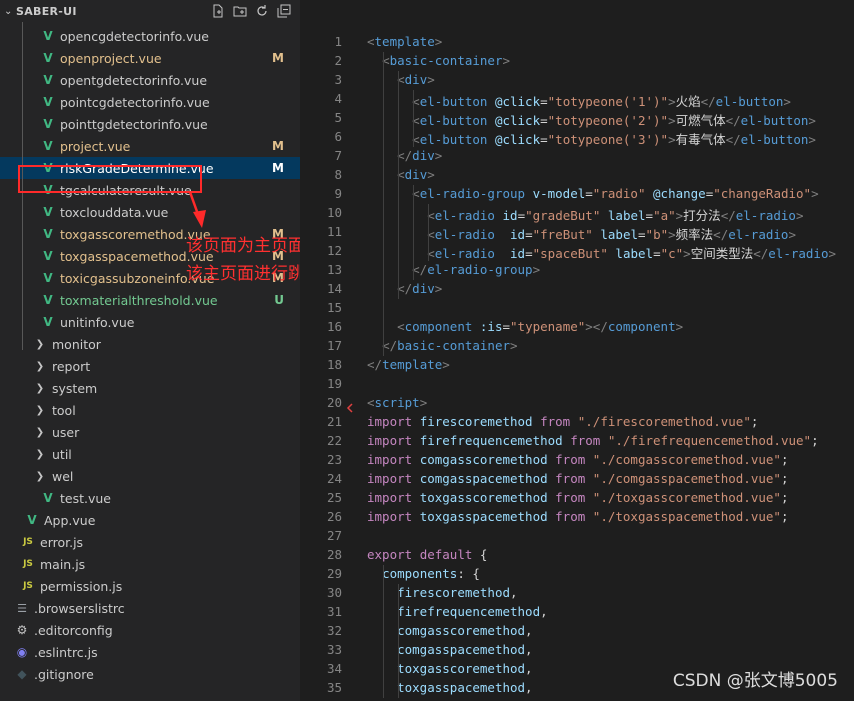 The image size is (854, 701). What do you see at coordinates (150, 102) in the screenshot?
I see `file-item: Vpointcgdetectorinfo.vue` at bounding box center [150, 102].